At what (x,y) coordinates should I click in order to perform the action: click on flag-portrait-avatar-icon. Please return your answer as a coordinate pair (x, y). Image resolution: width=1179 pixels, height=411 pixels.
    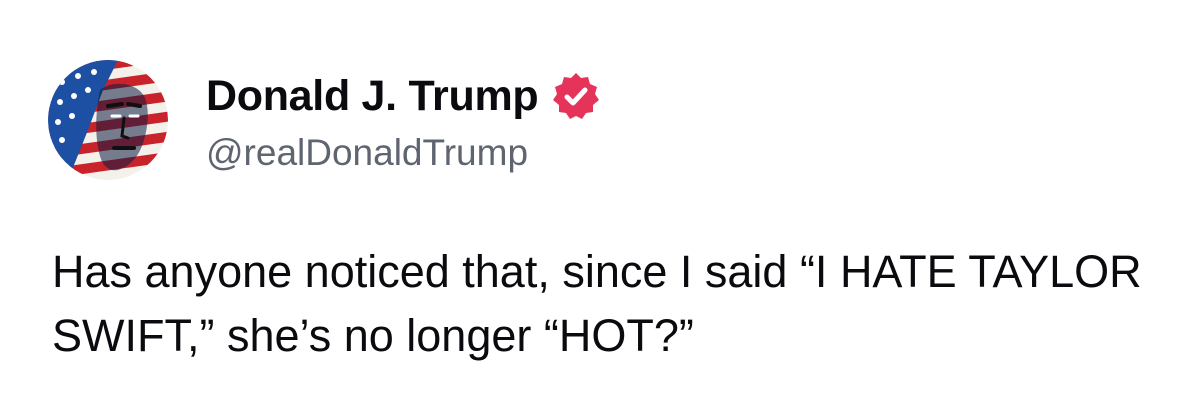
    Looking at the image, I should click on (108, 120).